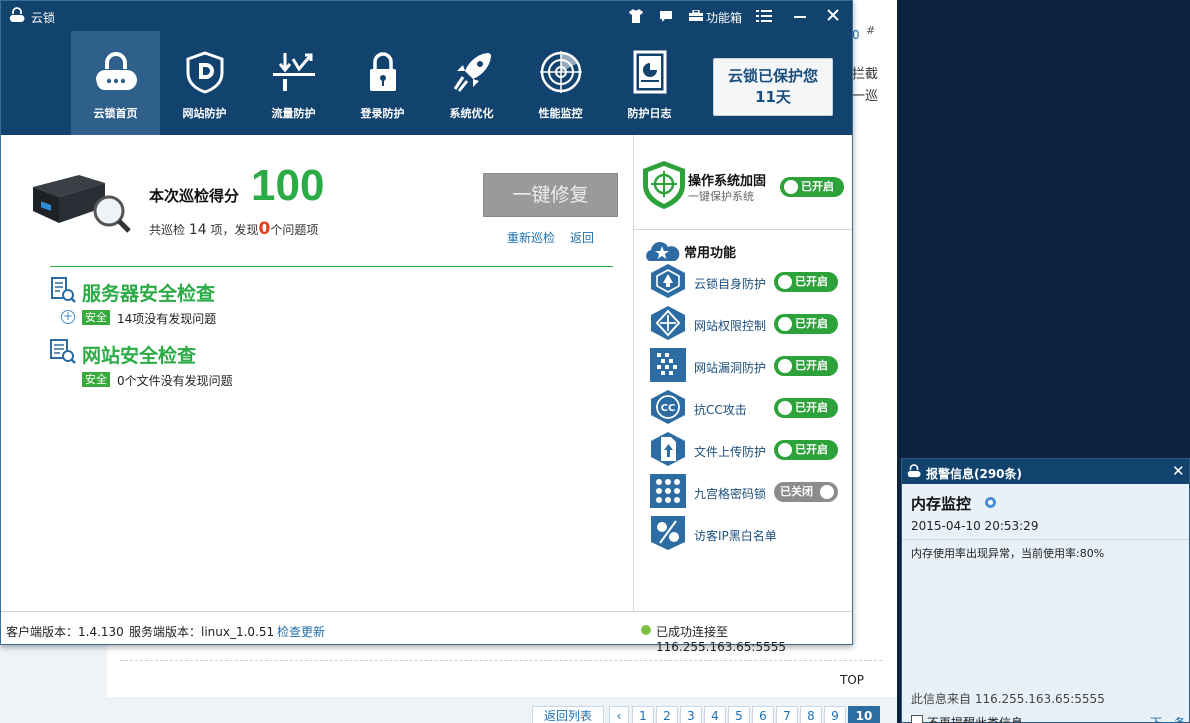 The image size is (1190, 723). What do you see at coordinates (43, 18) in the screenshot?
I see `window-title: 云锁` at bounding box center [43, 18].